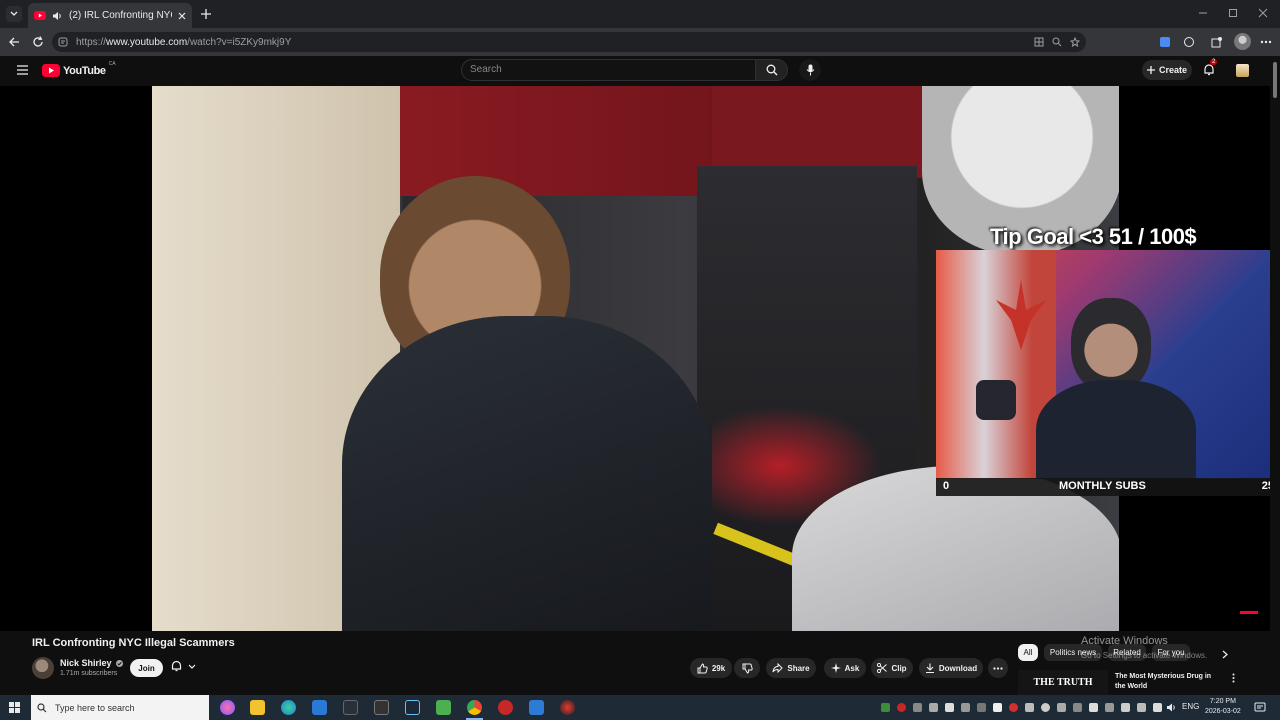 The image size is (1280, 720). What do you see at coordinates (608, 70) in the screenshot?
I see `search-input: Search` at bounding box center [608, 70].